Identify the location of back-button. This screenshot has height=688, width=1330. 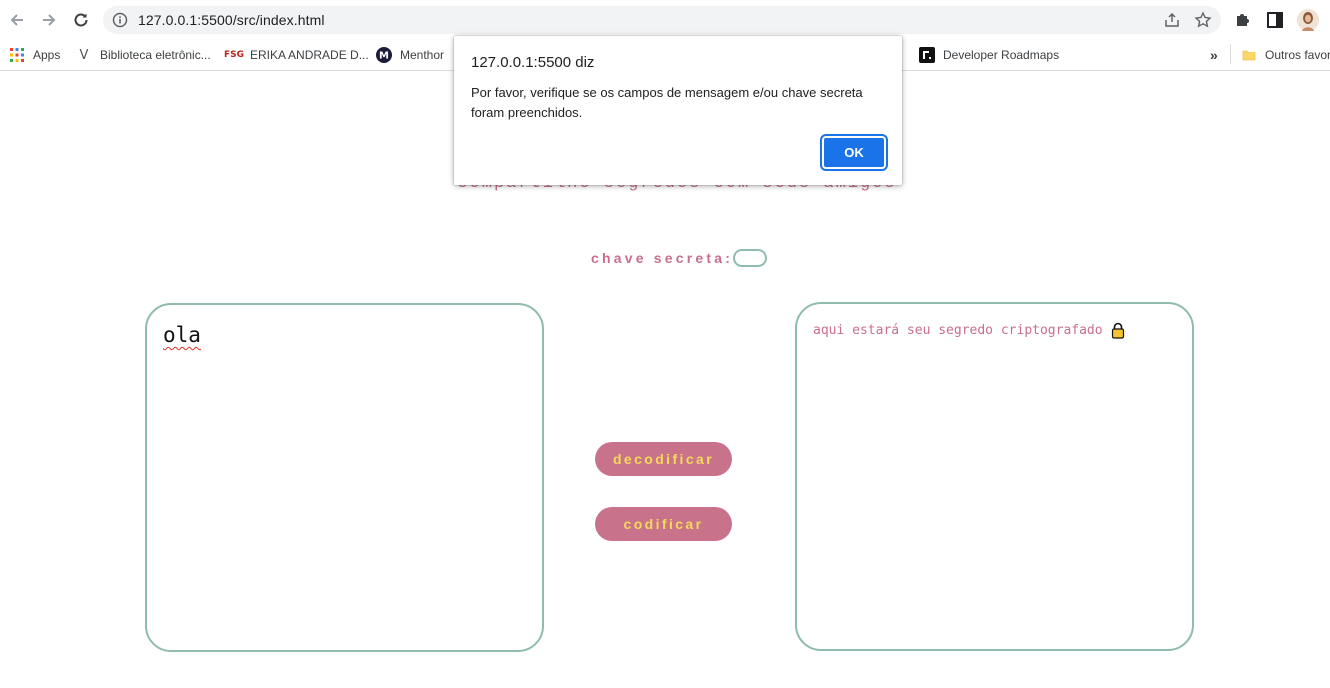
(17, 20).